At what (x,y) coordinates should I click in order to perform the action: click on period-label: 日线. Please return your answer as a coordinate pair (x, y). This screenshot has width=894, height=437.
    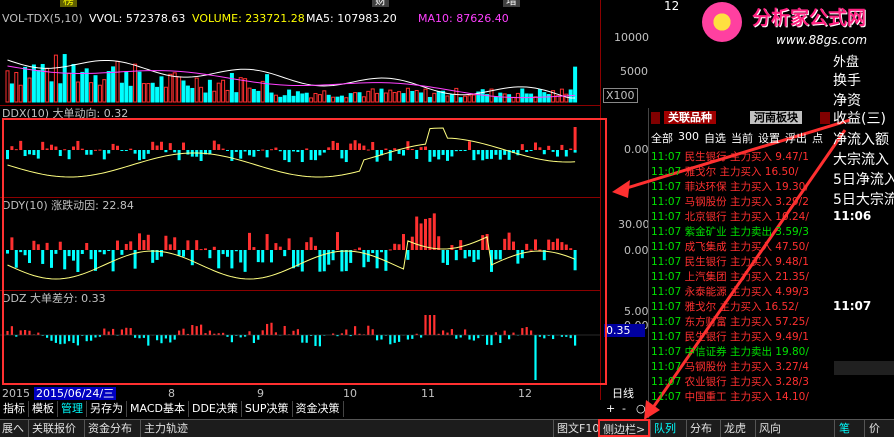
    Looking at the image, I should click on (623, 393).